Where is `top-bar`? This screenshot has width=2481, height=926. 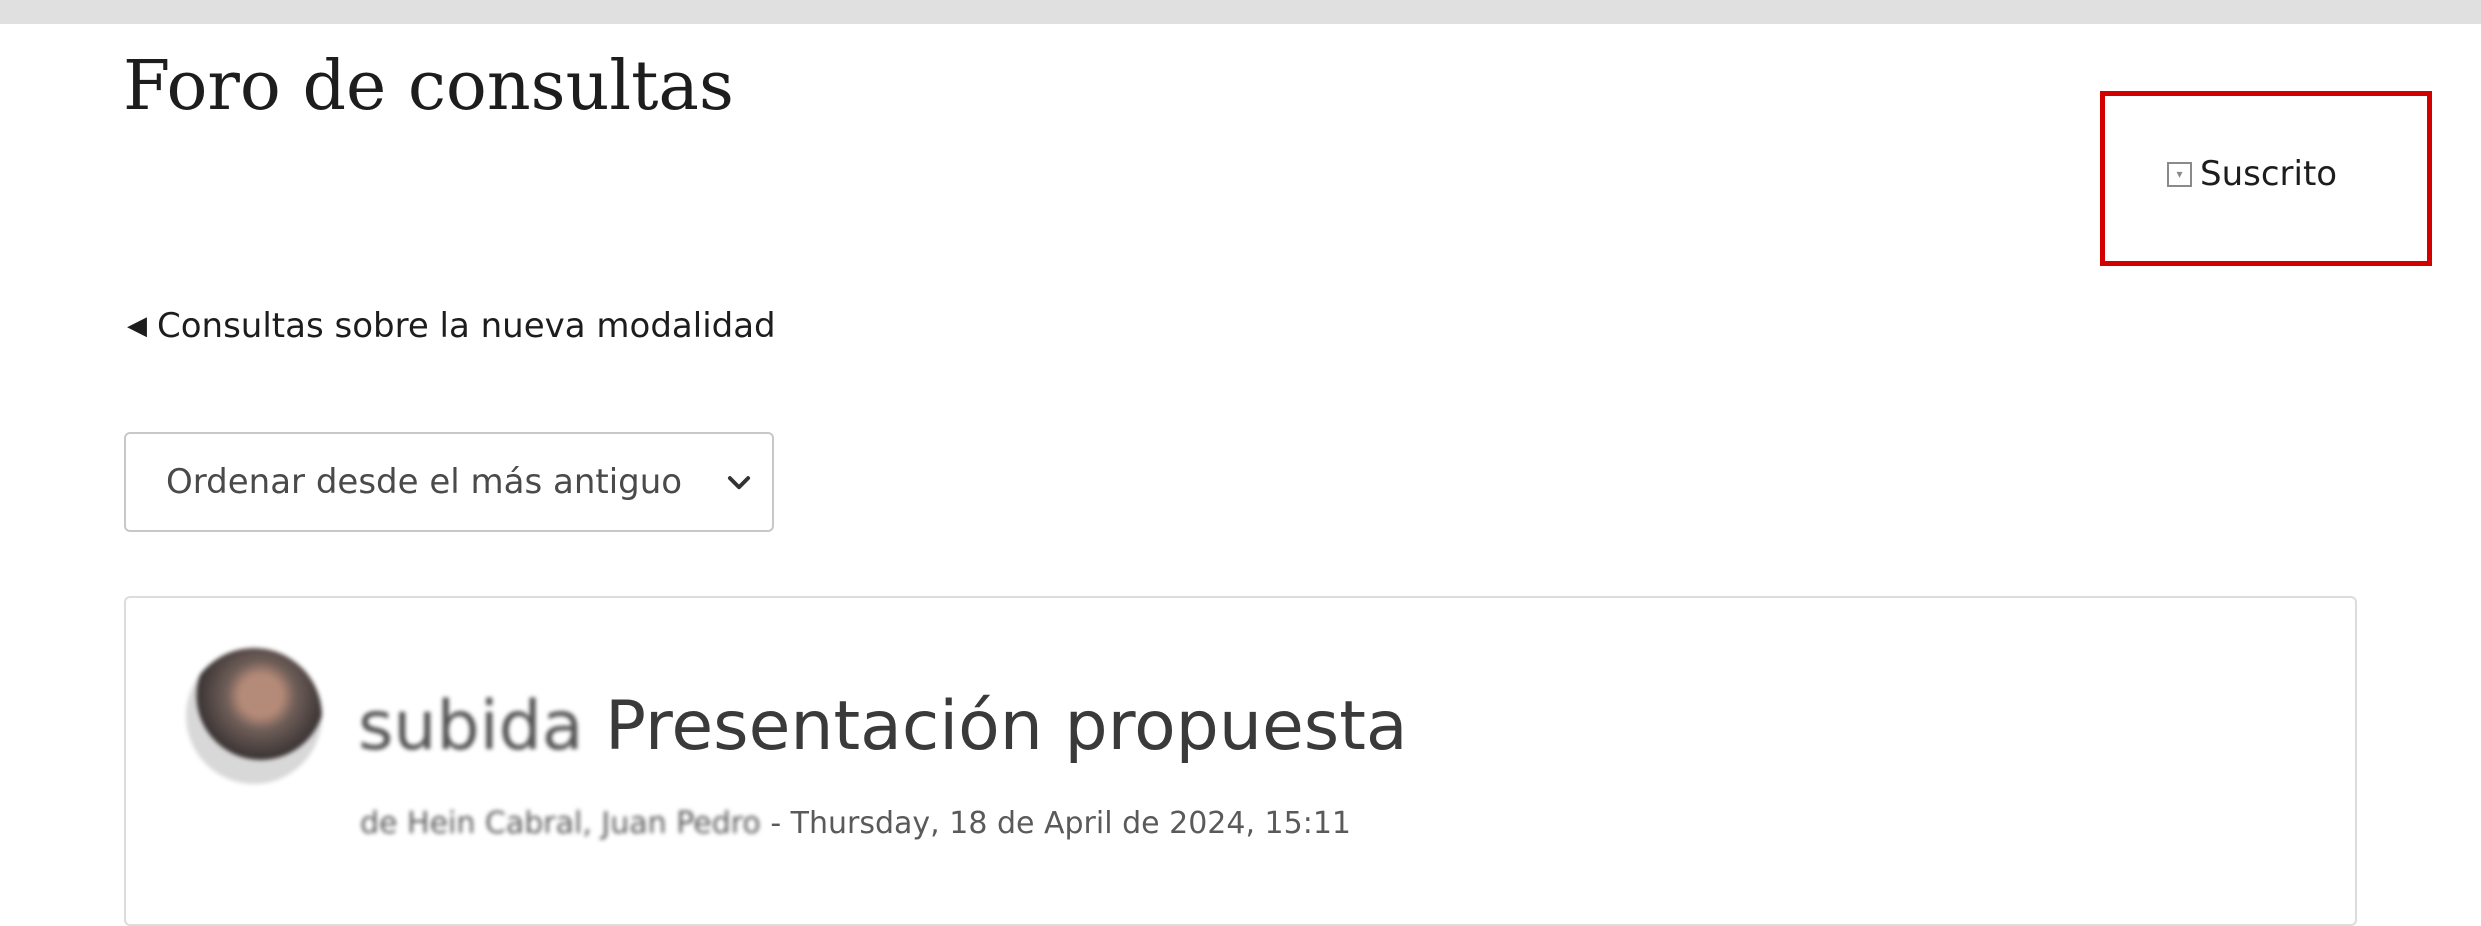
top-bar is located at coordinates (1240, 12).